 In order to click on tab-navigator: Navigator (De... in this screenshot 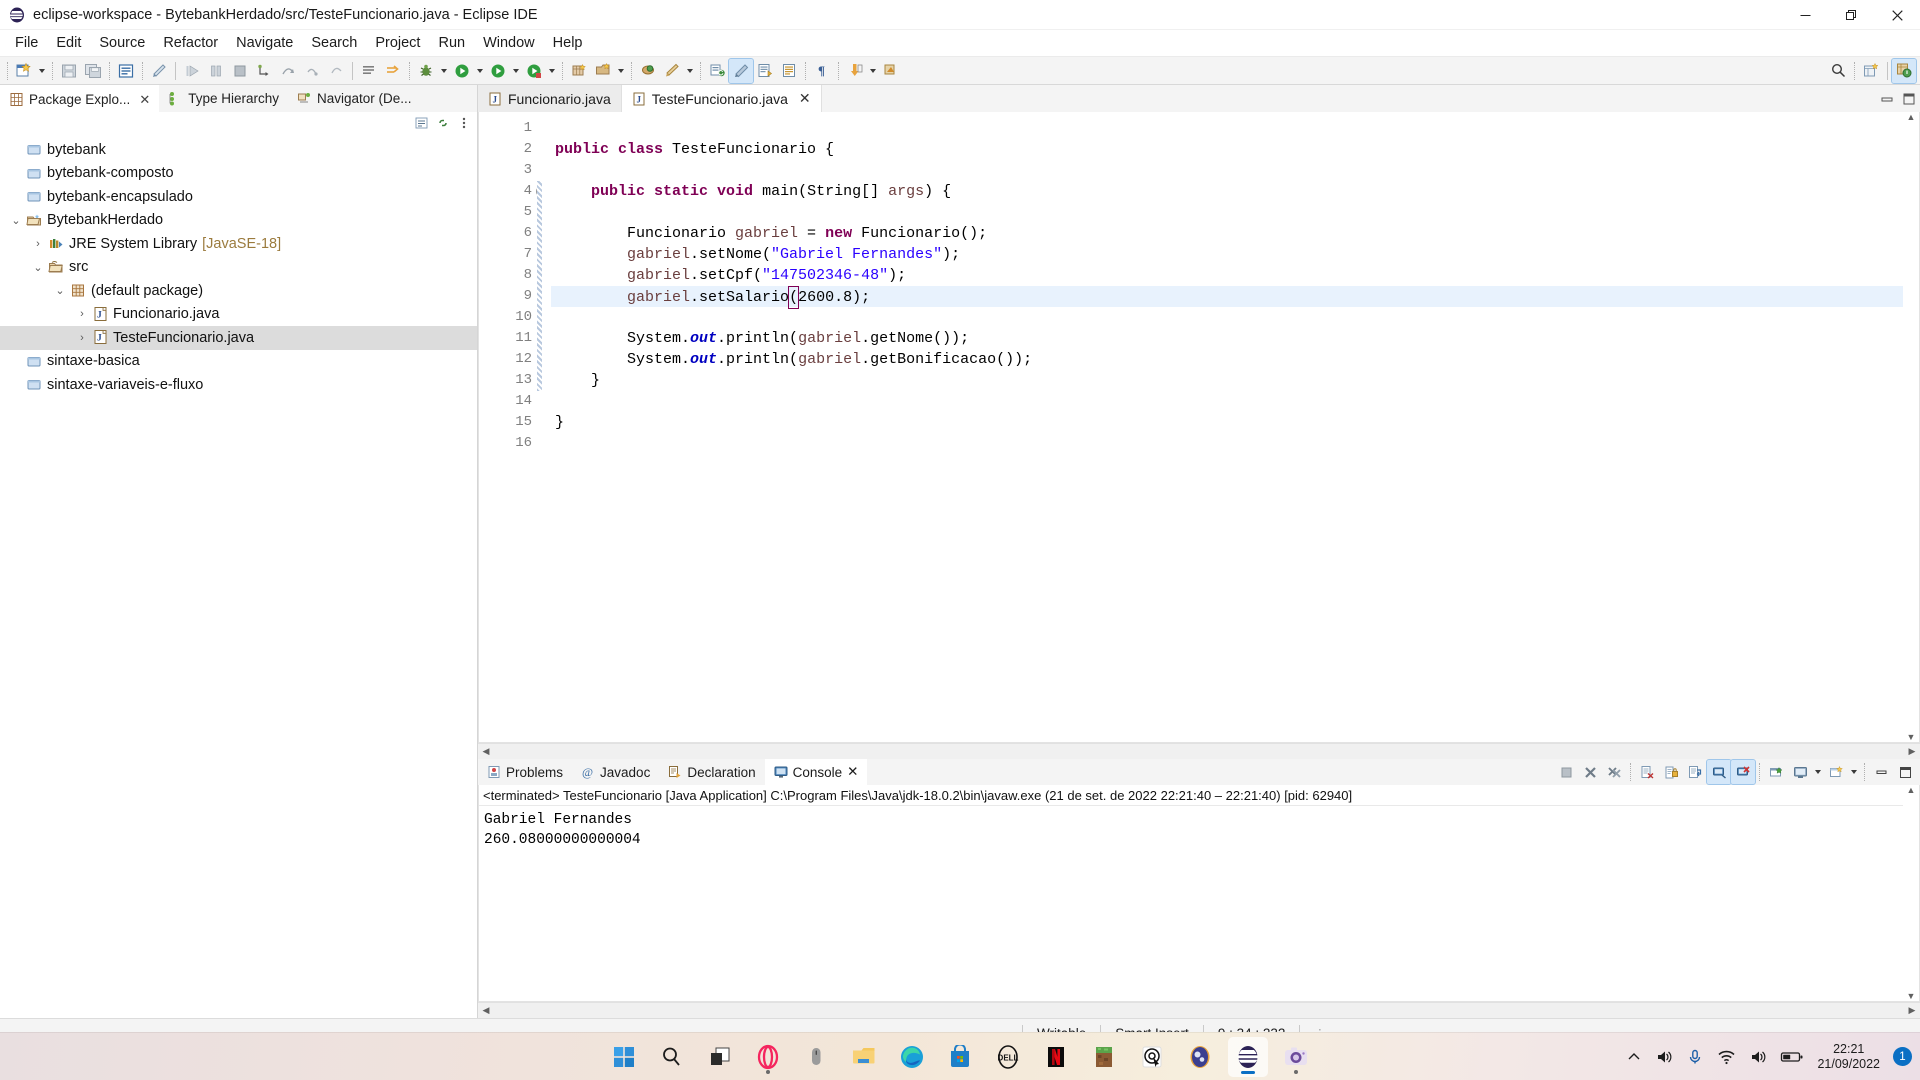, I will do `click(354, 98)`.